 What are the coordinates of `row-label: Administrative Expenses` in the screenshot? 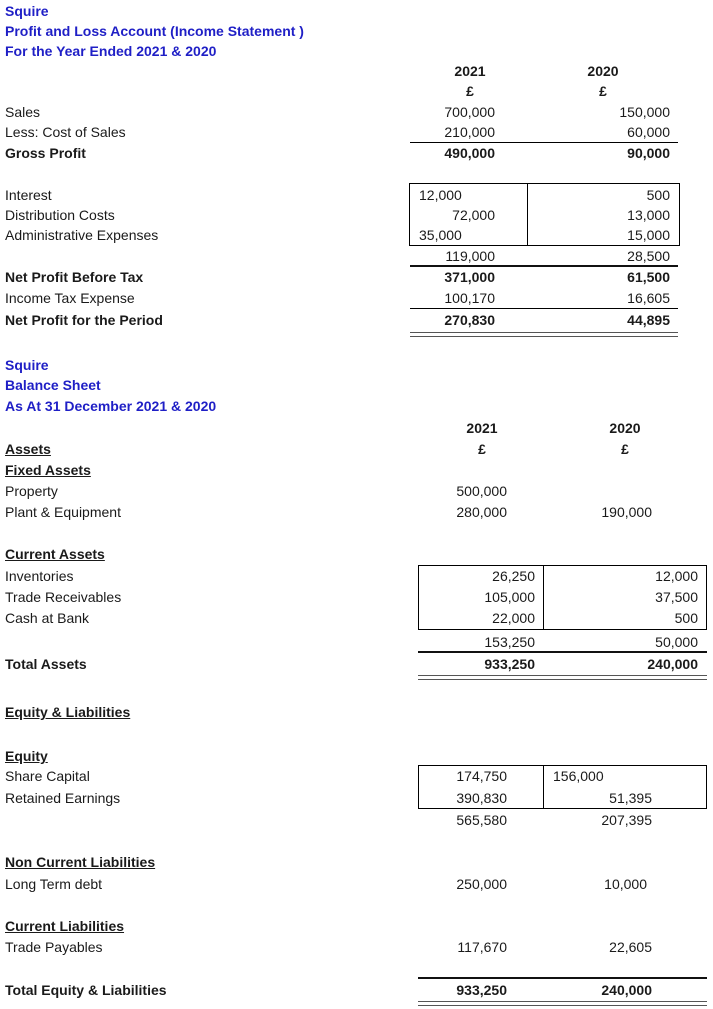 It's located at (82, 235).